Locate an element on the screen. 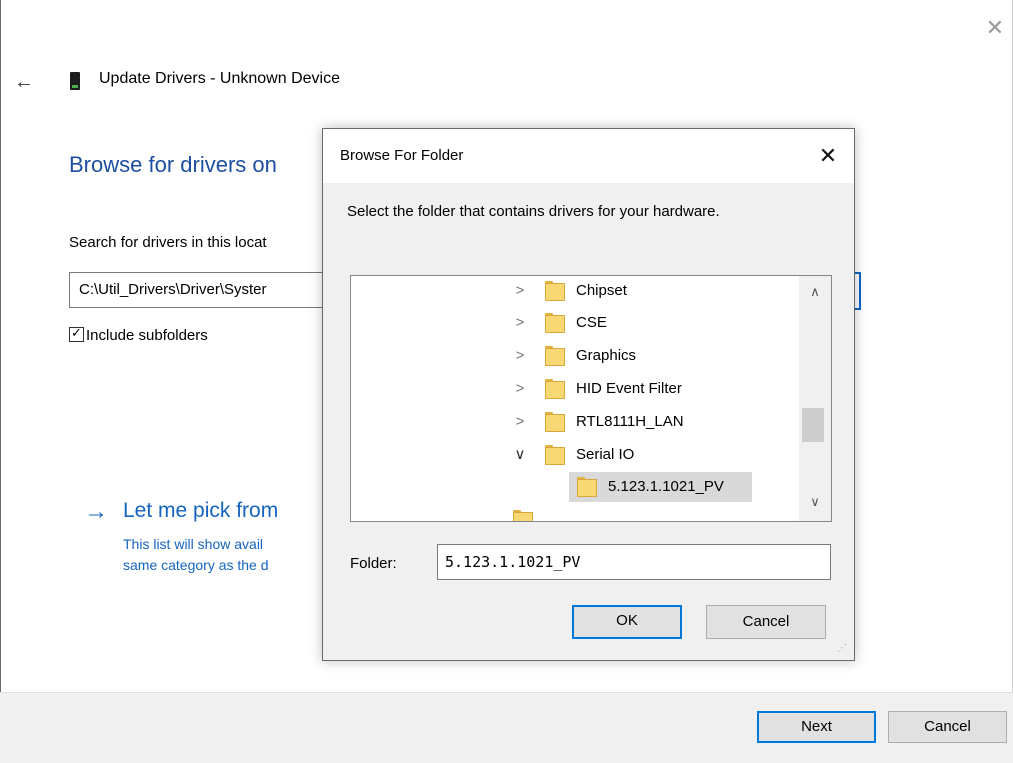  scroll-thumb is located at coordinates (813, 425).